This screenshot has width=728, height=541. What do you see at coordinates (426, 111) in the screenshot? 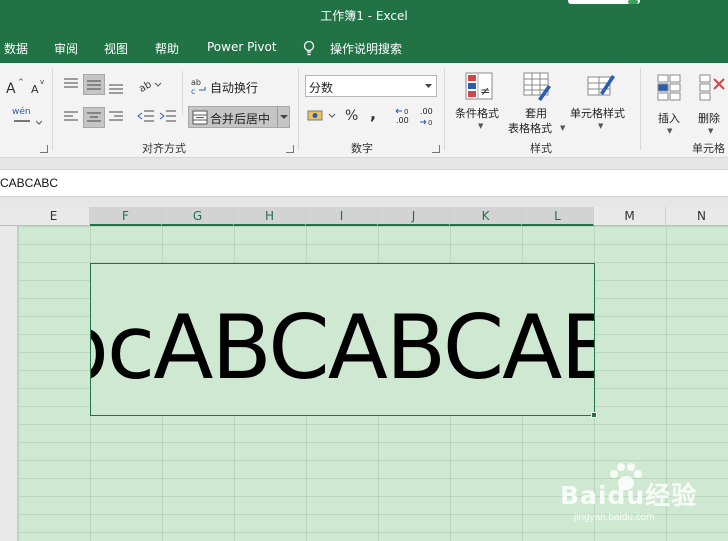
I see `decrease-decimal-label: .00` at bounding box center [426, 111].